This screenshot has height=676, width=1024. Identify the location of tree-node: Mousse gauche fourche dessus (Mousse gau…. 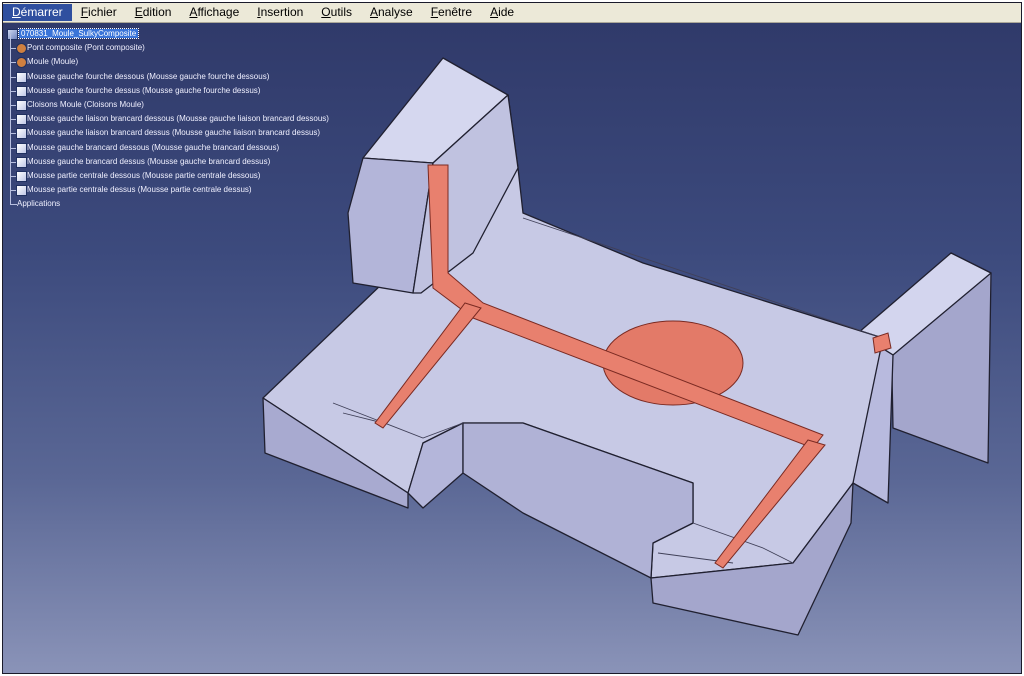
(168, 87).